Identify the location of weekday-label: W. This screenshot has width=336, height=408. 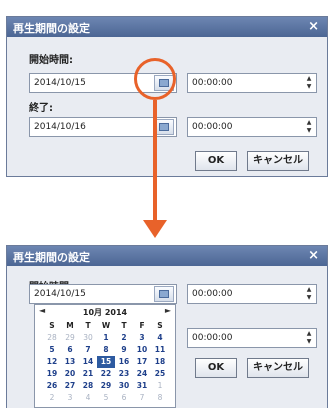
(106, 325).